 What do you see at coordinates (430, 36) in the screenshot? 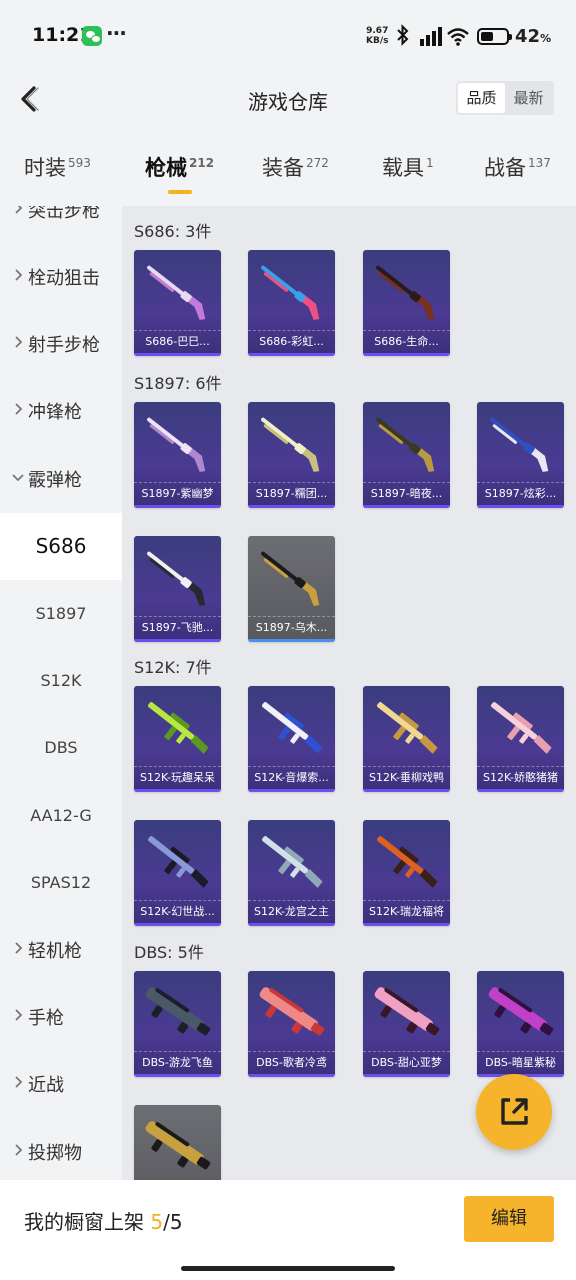
I see `signal-icon` at bounding box center [430, 36].